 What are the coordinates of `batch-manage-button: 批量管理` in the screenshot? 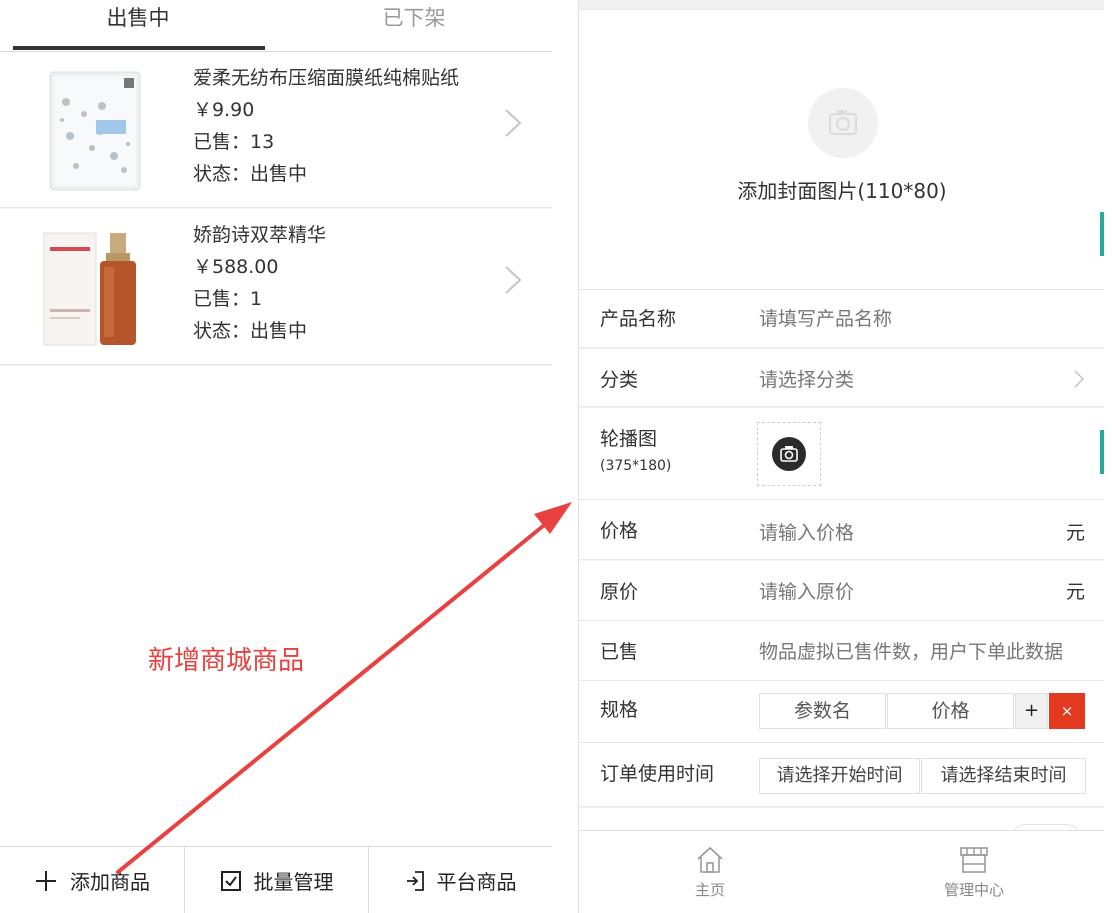 It's located at (276, 880).